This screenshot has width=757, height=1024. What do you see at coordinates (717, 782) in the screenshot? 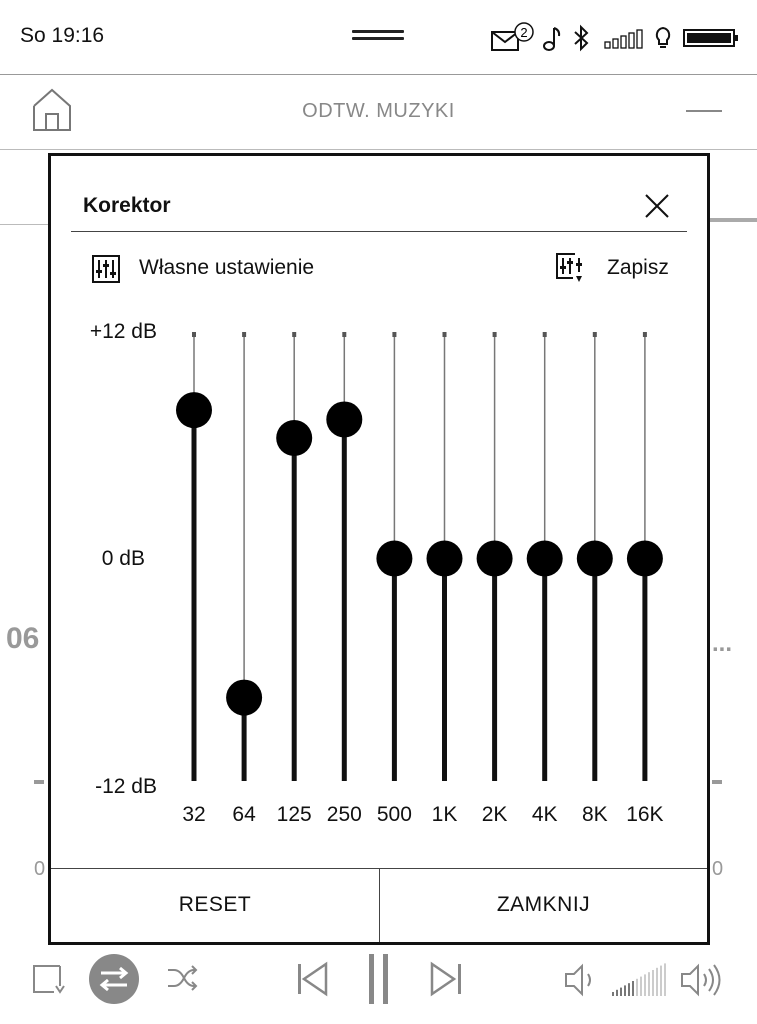
I see `background-progress-end` at bounding box center [717, 782].